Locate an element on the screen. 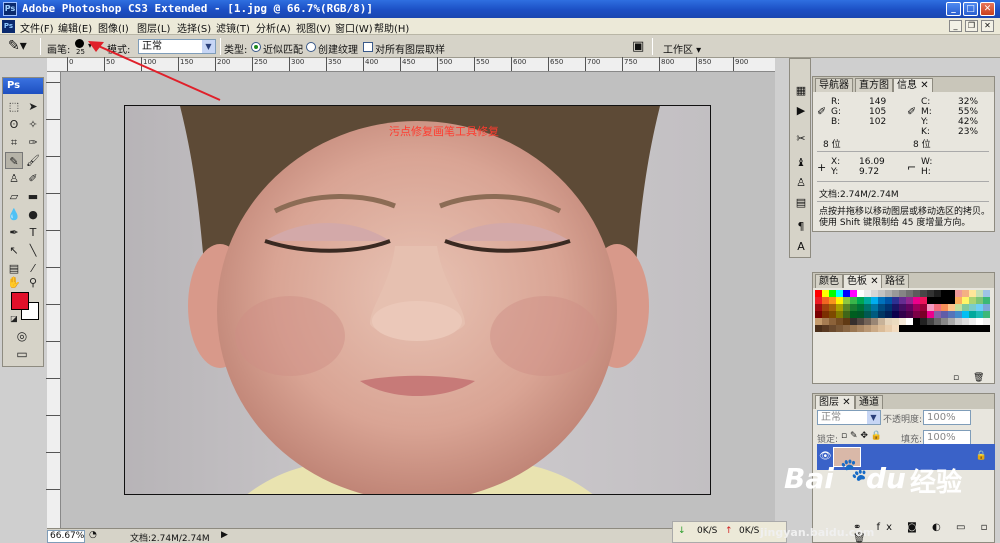 The height and width of the screenshot is (543, 1000). tab-info: 信息 ✕ is located at coordinates (913, 85).